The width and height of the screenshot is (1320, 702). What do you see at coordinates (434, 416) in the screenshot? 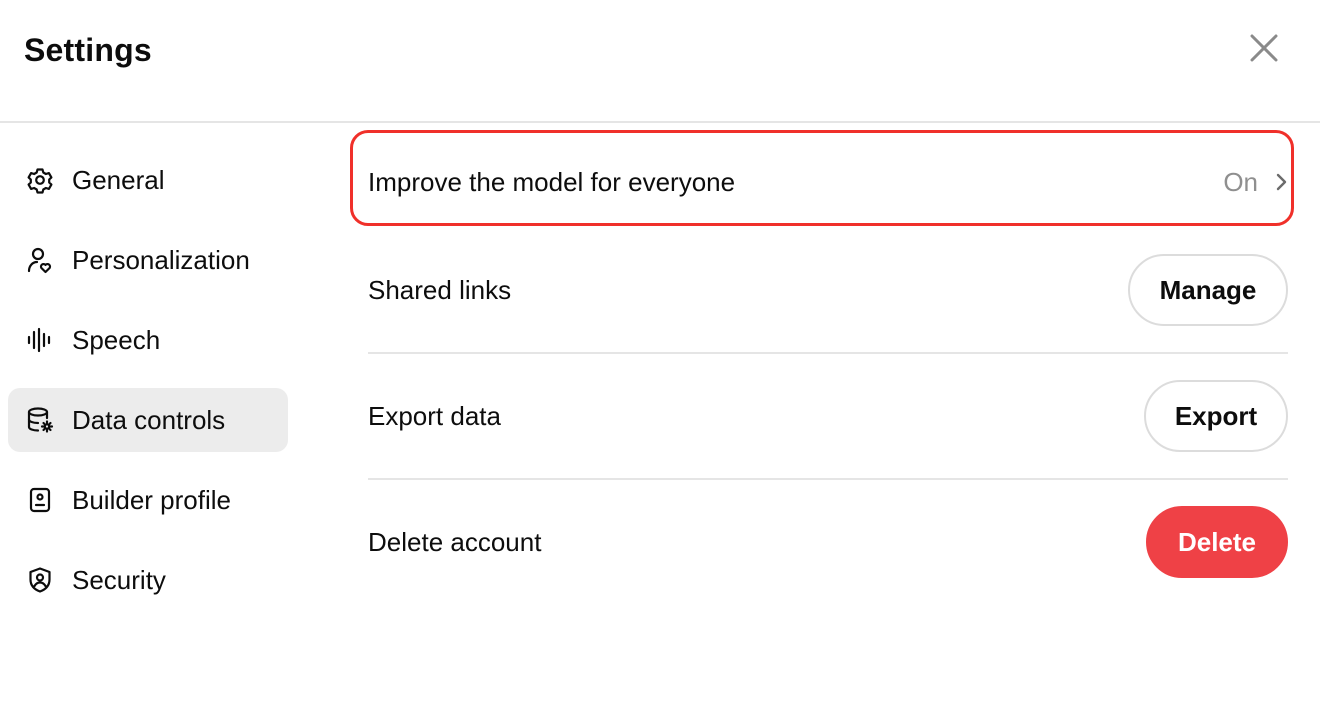
I see `export-data-label: Export data` at bounding box center [434, 416].